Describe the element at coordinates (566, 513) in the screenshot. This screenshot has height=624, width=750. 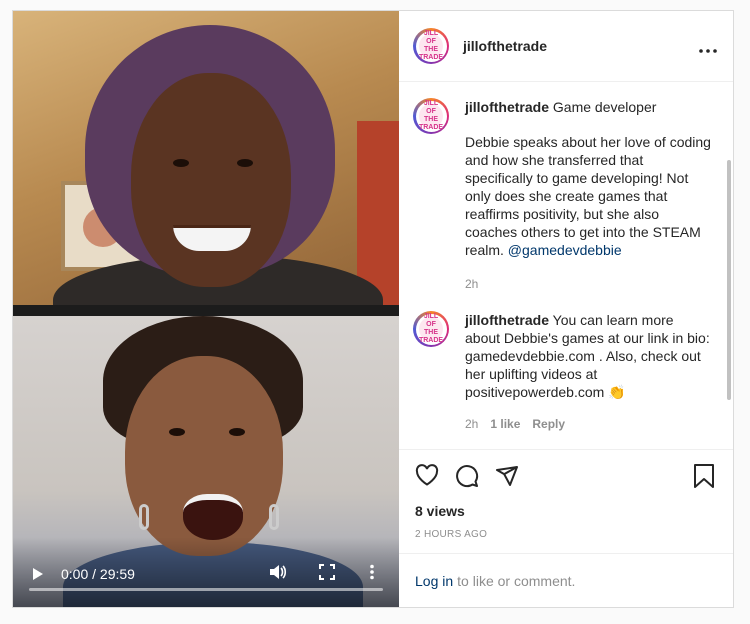
I see `view-count: 8 views` at that location.